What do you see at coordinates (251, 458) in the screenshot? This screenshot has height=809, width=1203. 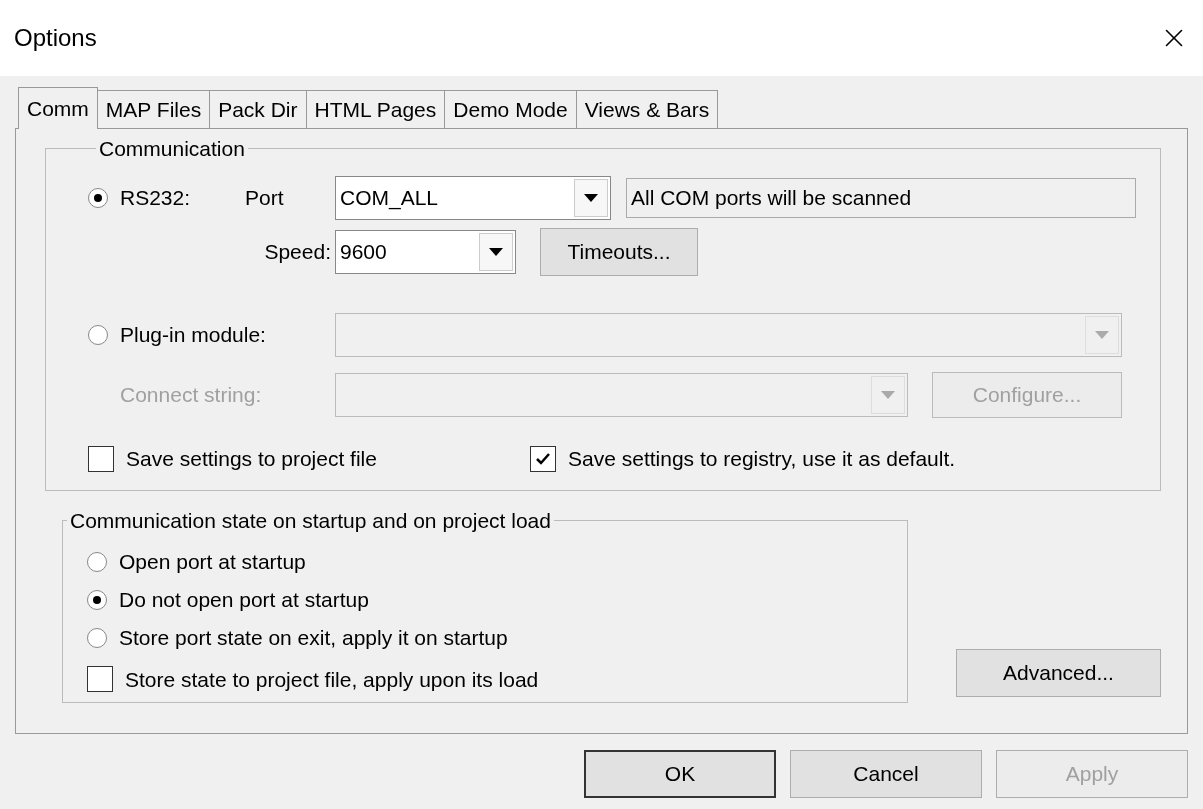 I see `checkbox-label: Save settings to project file` at bounding box center [251, 458].